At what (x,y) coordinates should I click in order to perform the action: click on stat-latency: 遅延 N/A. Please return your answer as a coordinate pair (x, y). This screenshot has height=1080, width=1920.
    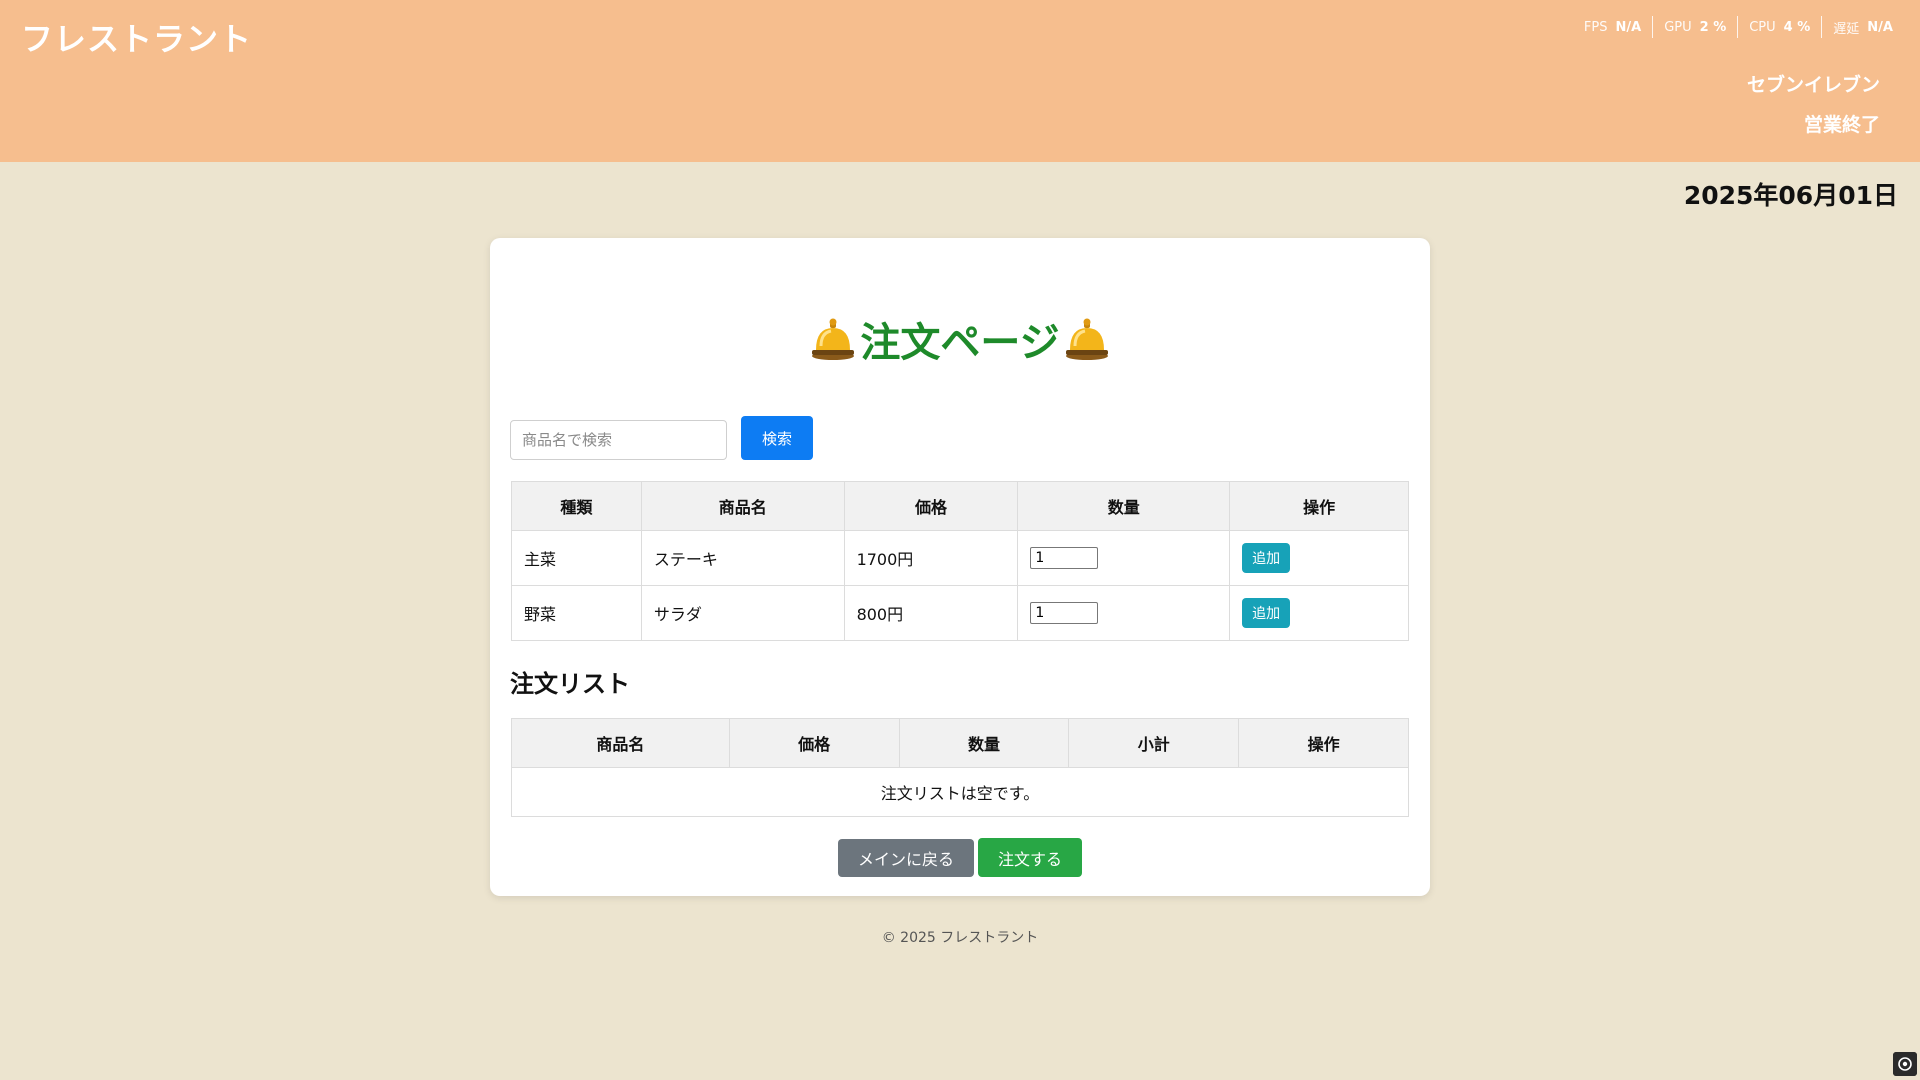
    Looking at the image, I should click on (1863, 27).